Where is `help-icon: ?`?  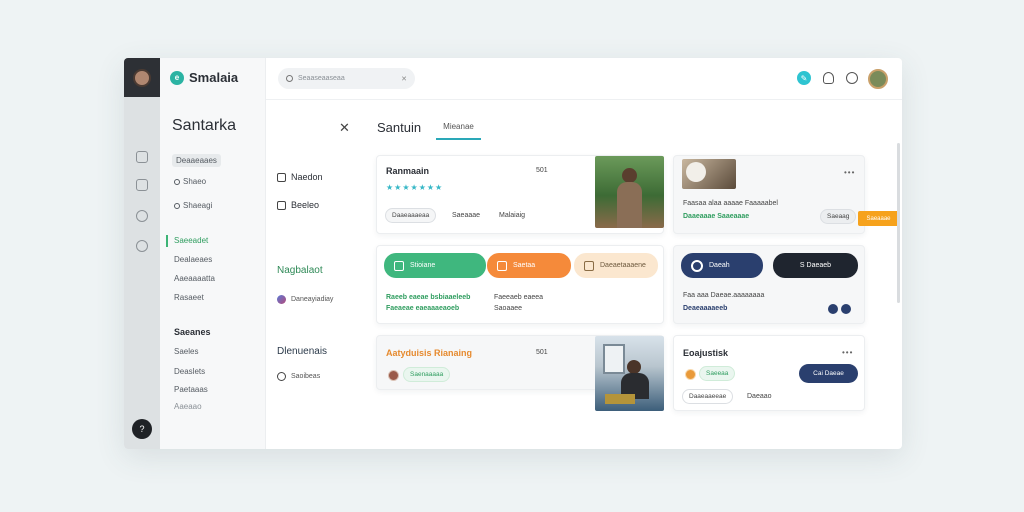 help-icon: ? is located at coordinates (142, 429).